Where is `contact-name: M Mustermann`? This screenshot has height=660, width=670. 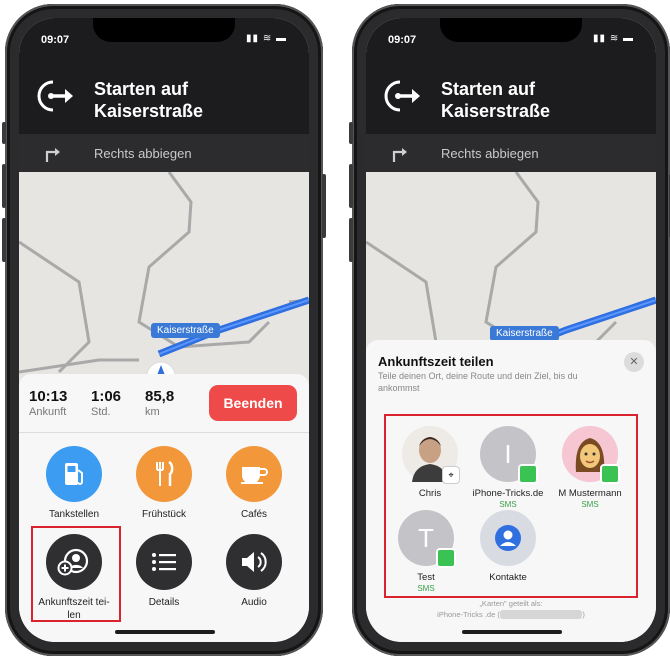
contact-name: M Mustermann is located at coordinates (590, 493).